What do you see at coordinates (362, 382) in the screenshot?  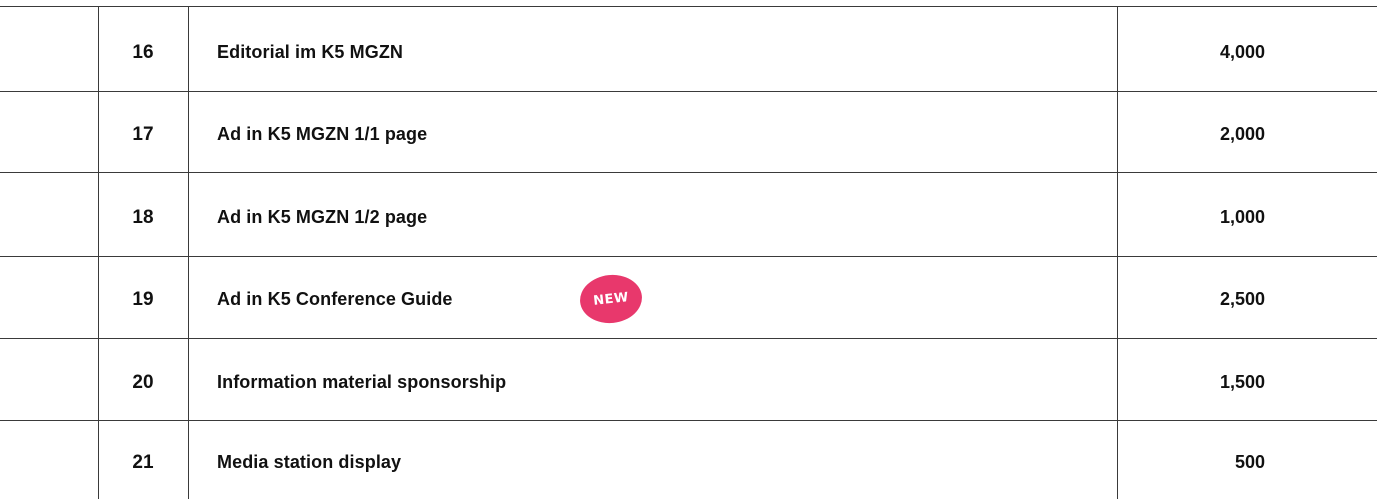 I see `row-description: Information material sponsorship` at bounding box center [362, 382].